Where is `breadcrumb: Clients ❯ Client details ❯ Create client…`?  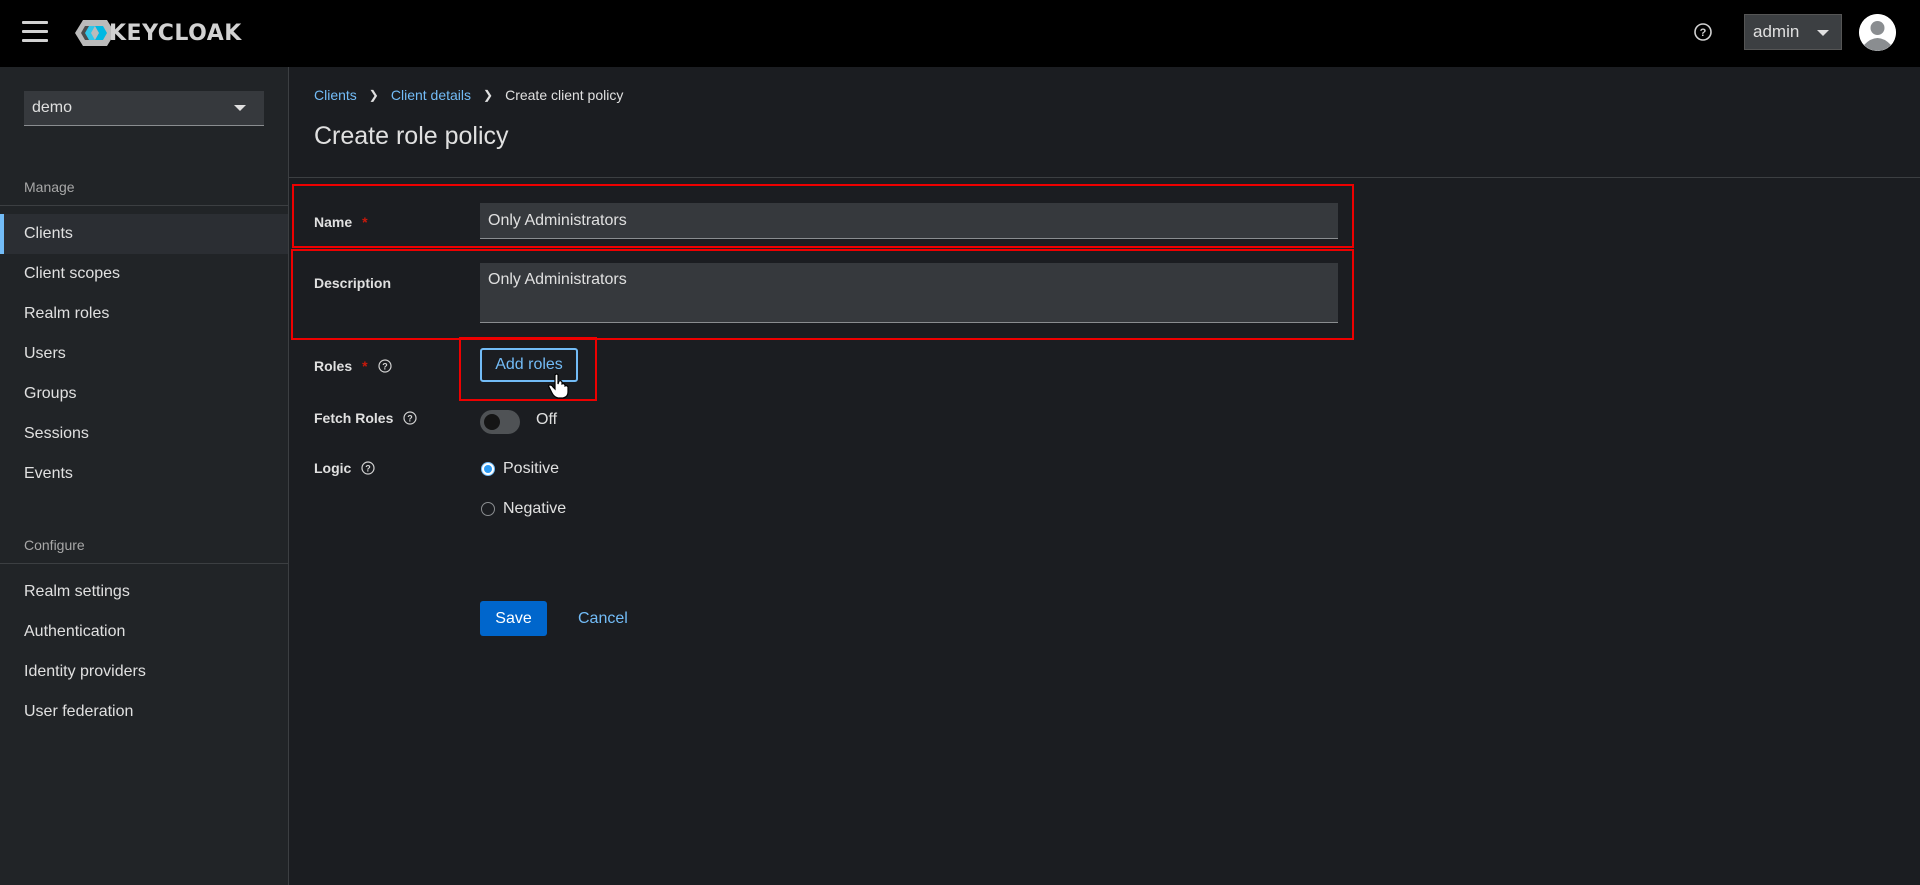
breadcrumb: Clients ❯ Client details ❯ Create client… is located at coordinates (468, 95).